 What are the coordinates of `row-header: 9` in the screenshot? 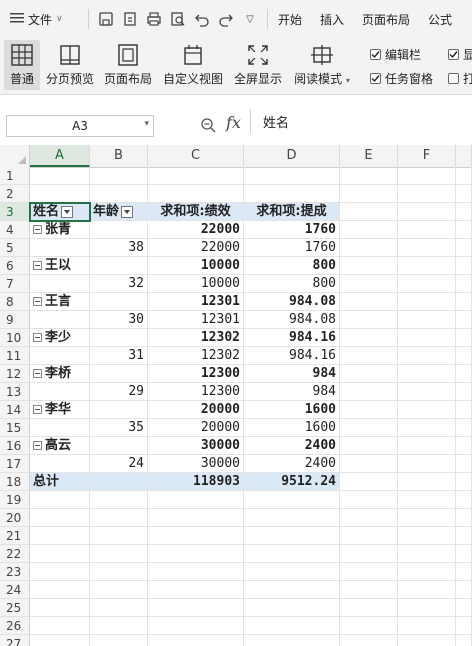 It's located at (15, 320).